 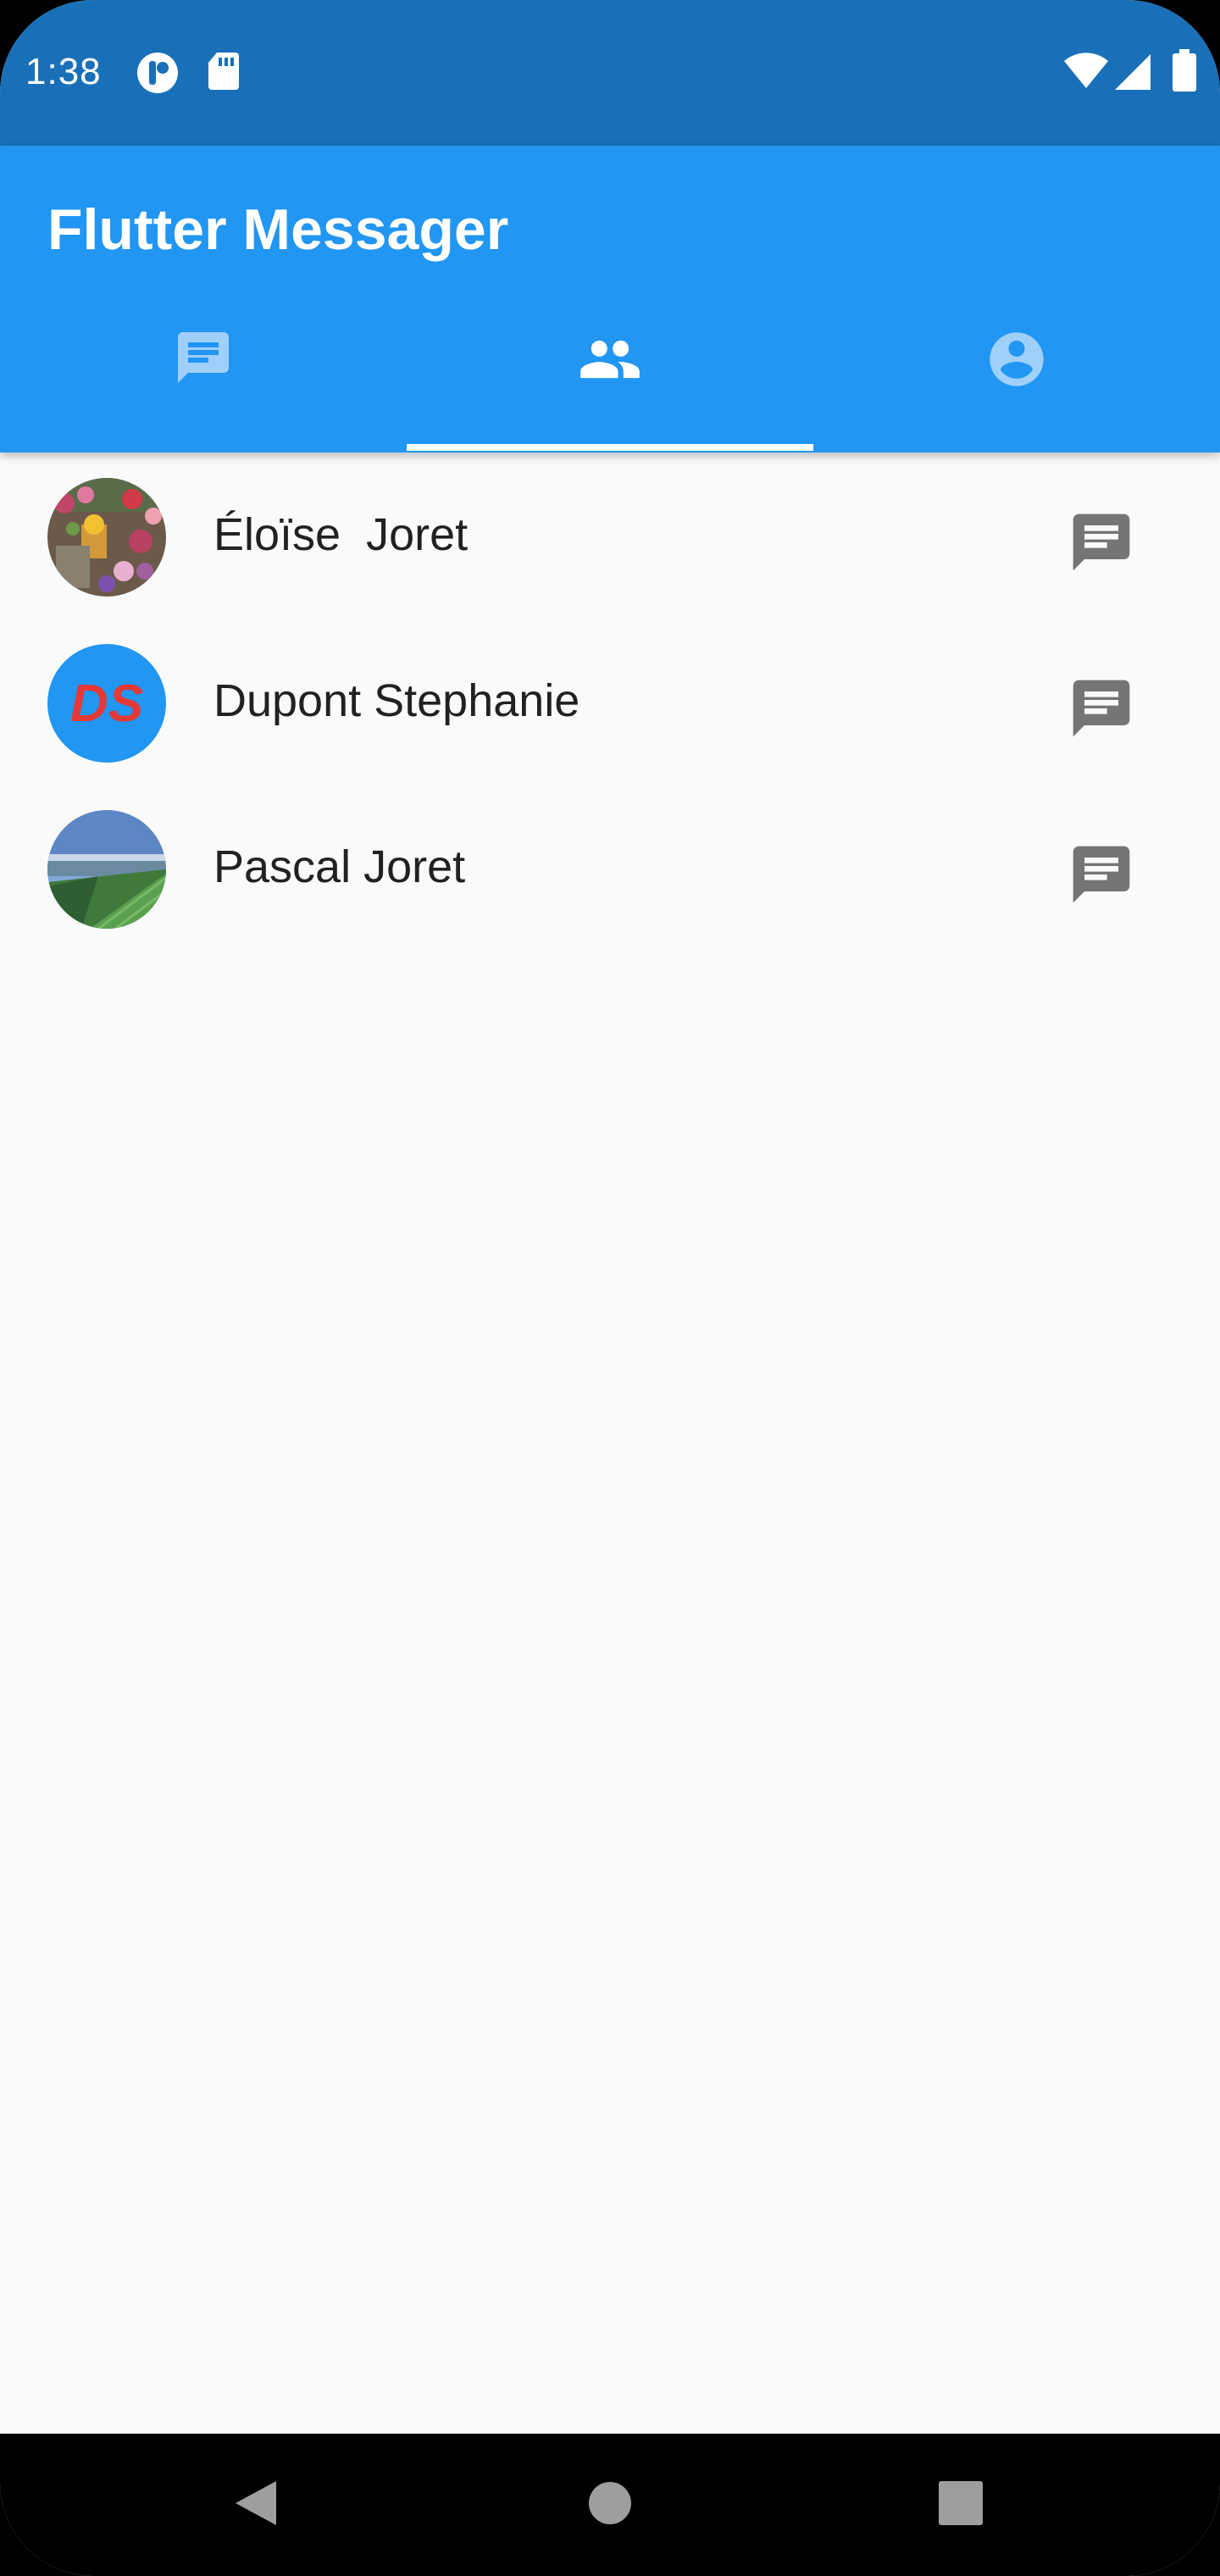 I want to click on home-button, so click(x=610, y=2505).